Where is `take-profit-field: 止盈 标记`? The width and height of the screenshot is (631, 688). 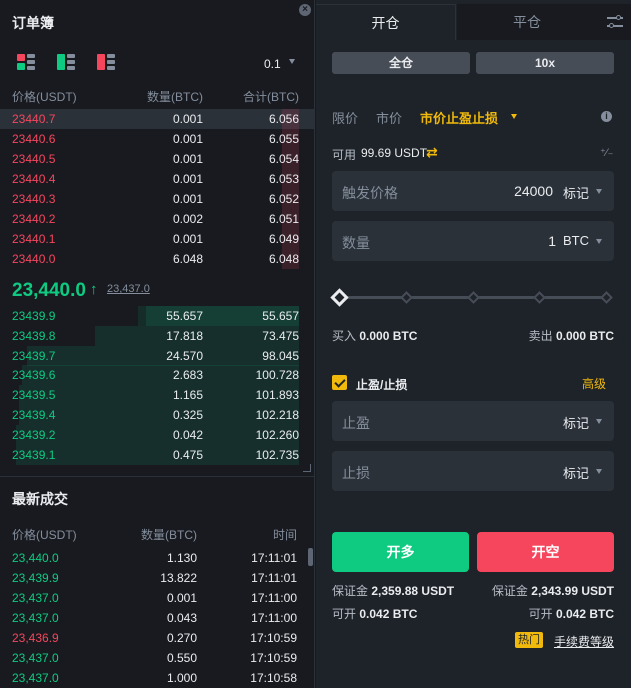
take-profit-field: 止盈 标记 is located at coordinates (473, 421).